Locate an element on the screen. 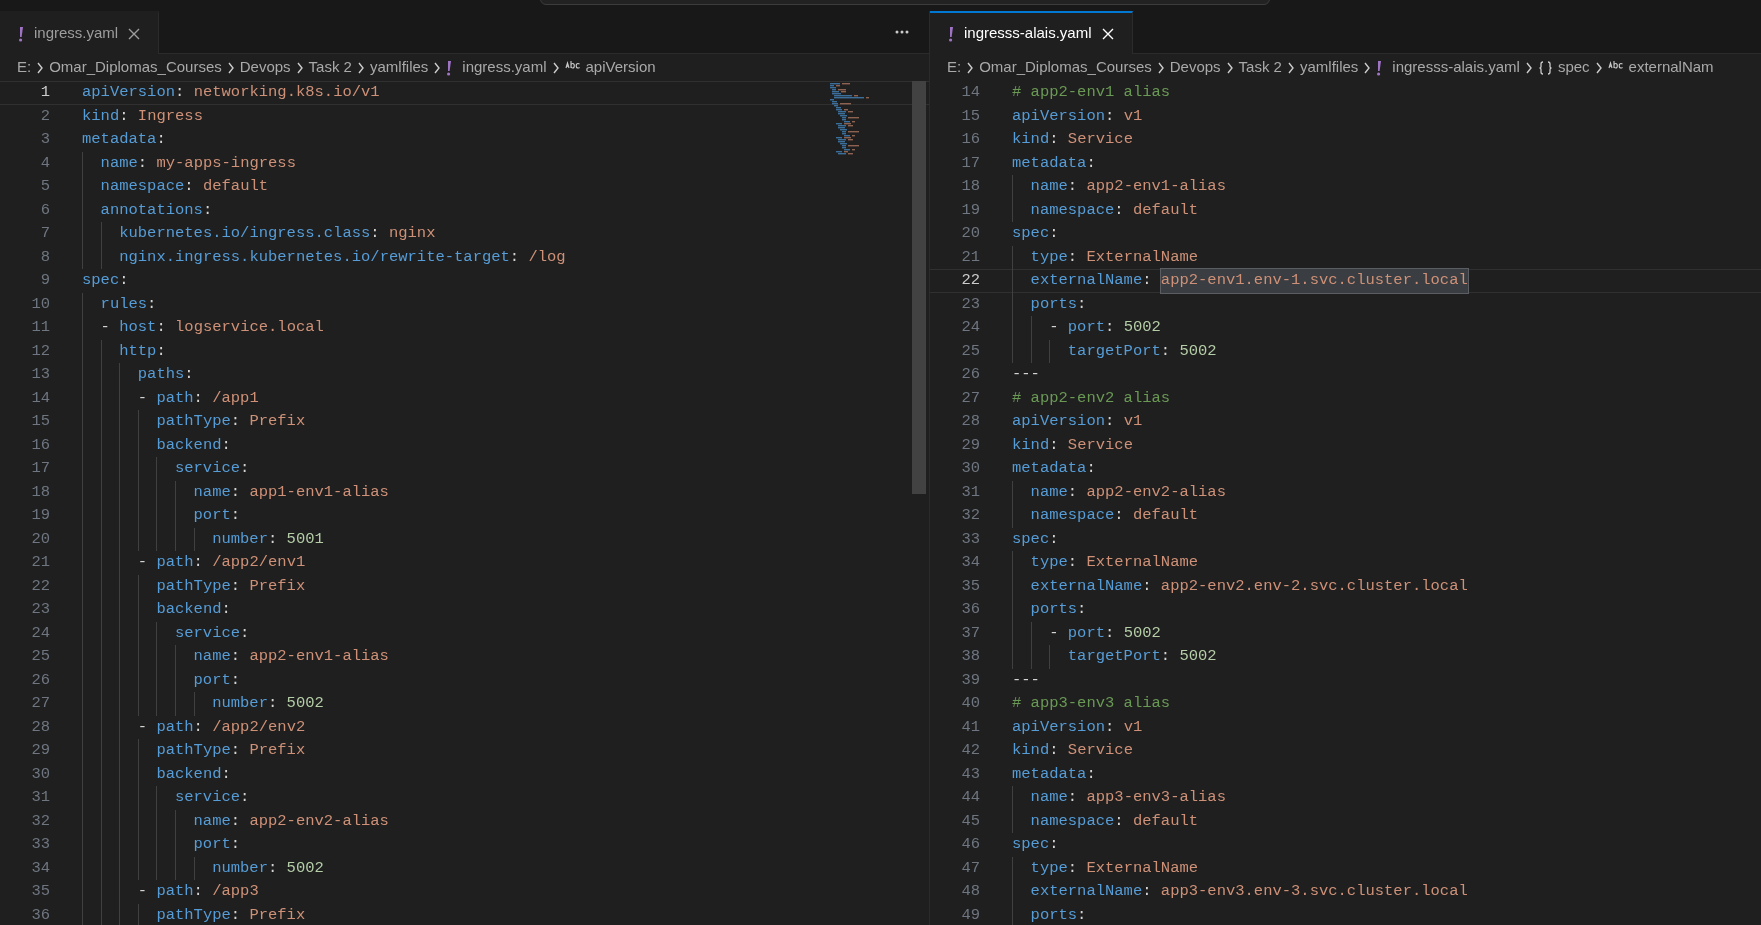  code-line: backend: is located at coordinates (156, 610).